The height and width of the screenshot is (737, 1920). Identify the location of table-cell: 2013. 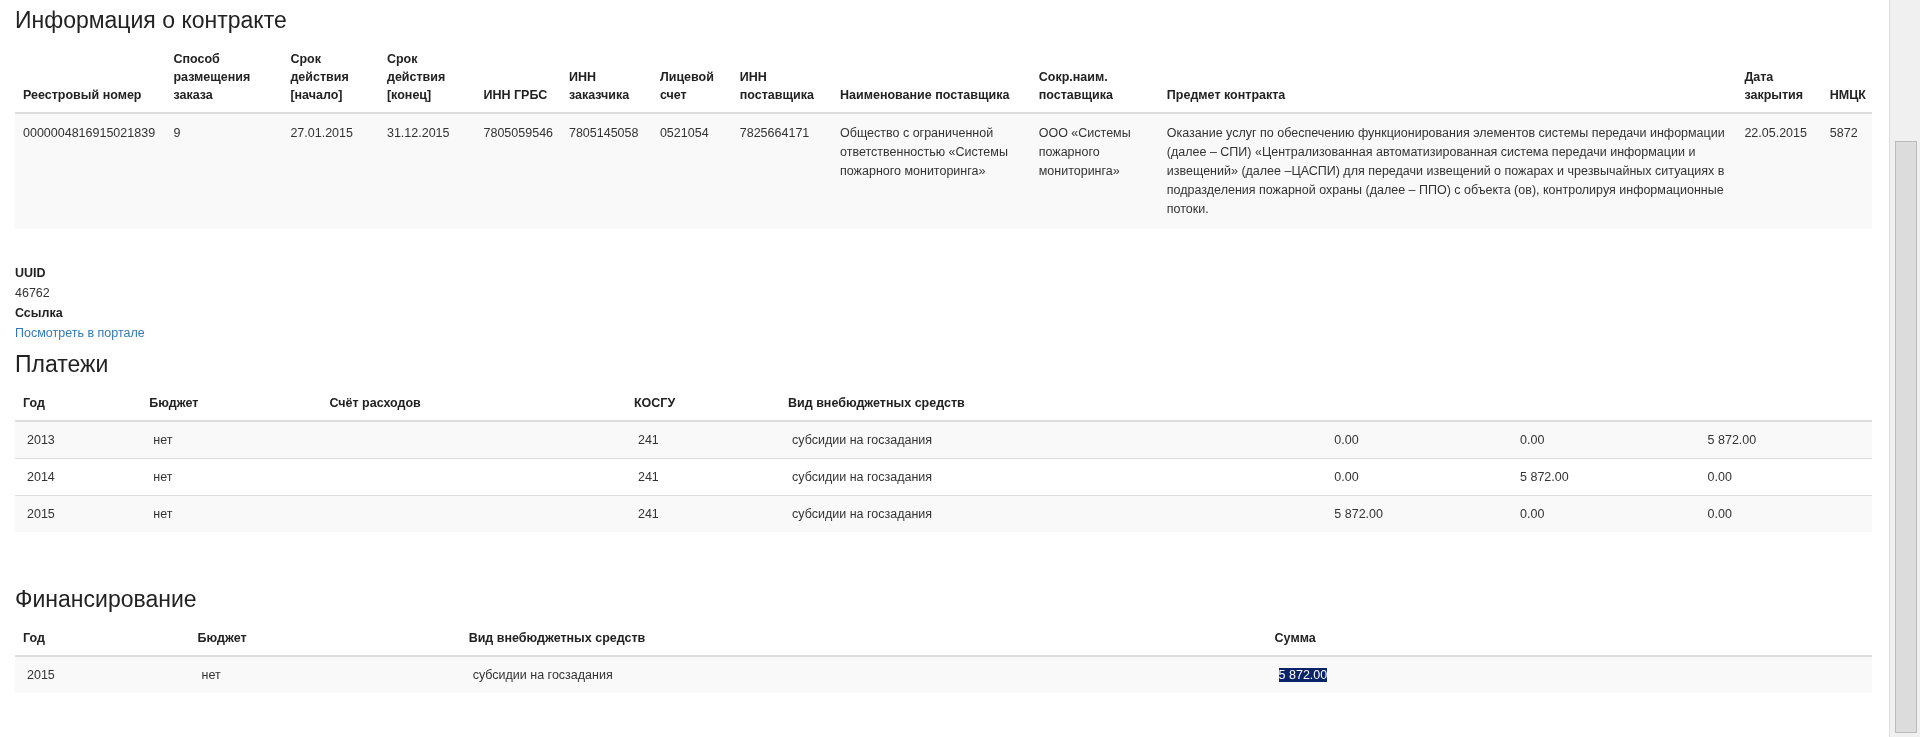
(41, 440).